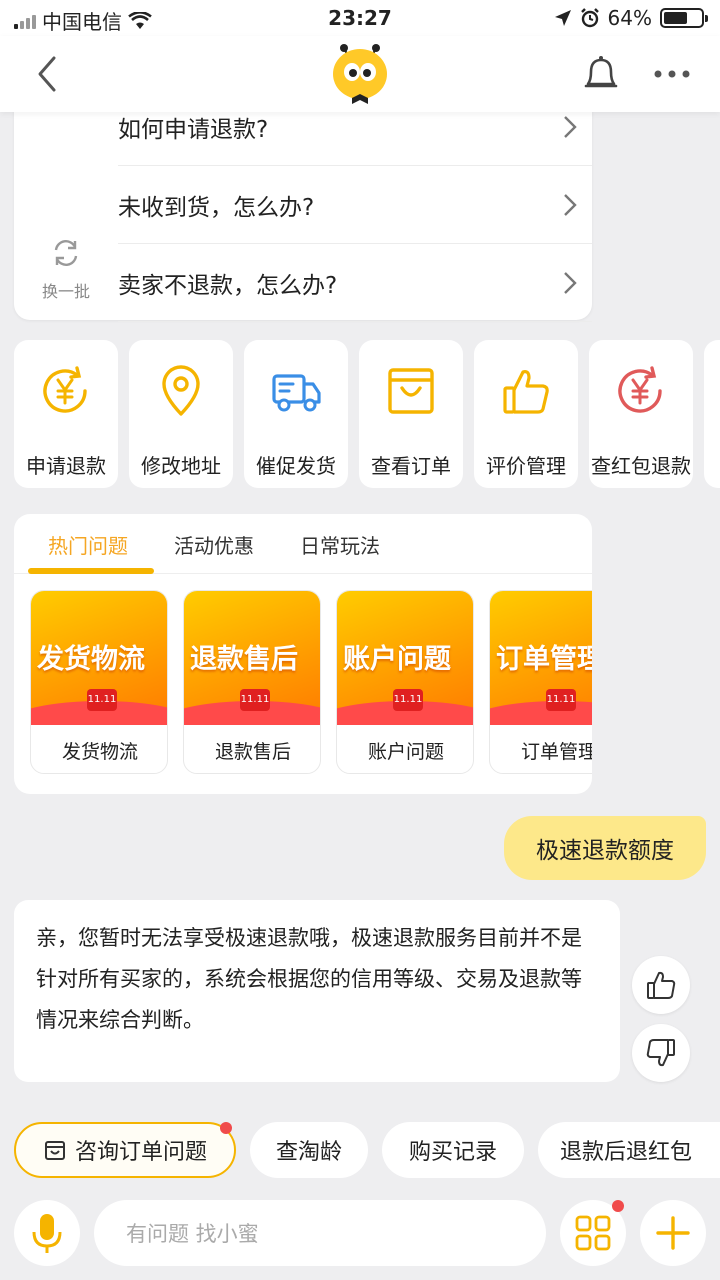 This screenshot has width=720, height=1280. I want to click on chip-label: 退款后退红包, so click(626, 1152).